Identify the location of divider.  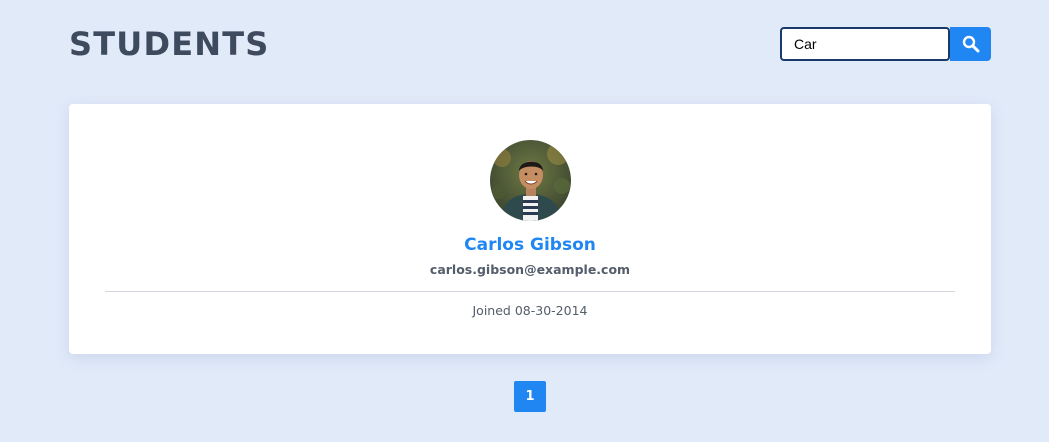
(530, 291).